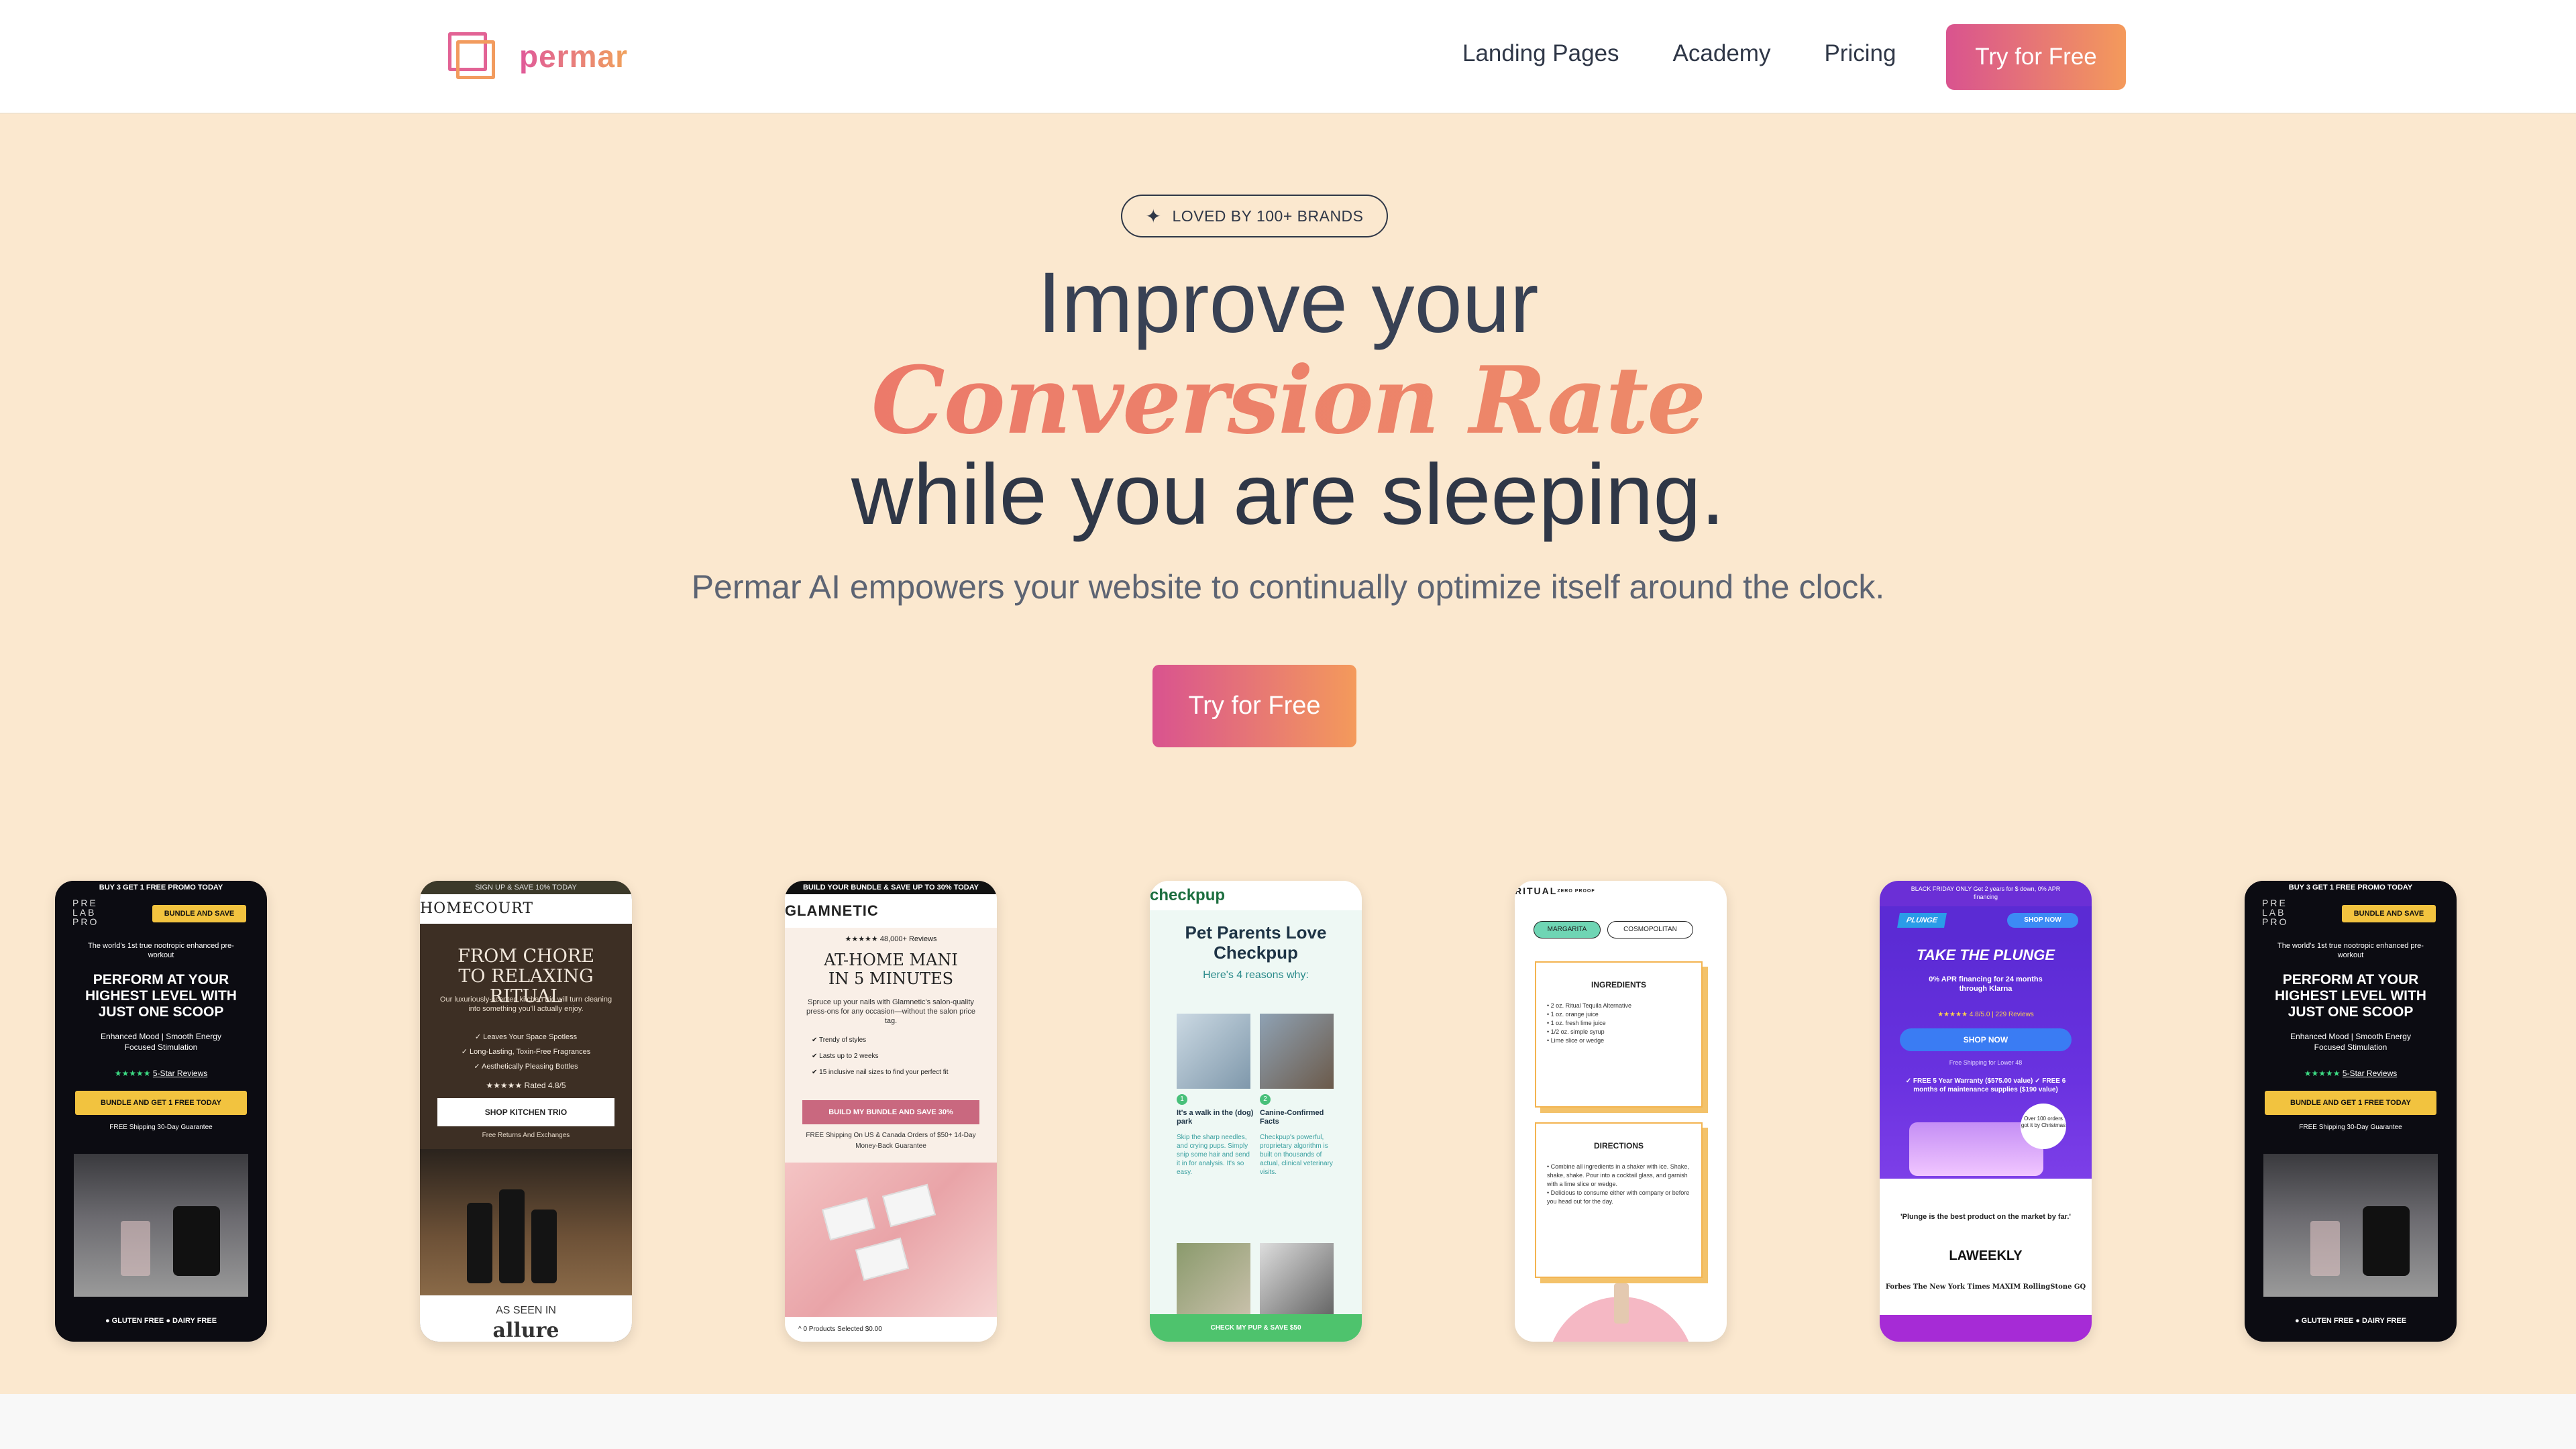  Describe the element at coordinates (1297, 1278) in the screenshot. I see `puppy-image` at that location.